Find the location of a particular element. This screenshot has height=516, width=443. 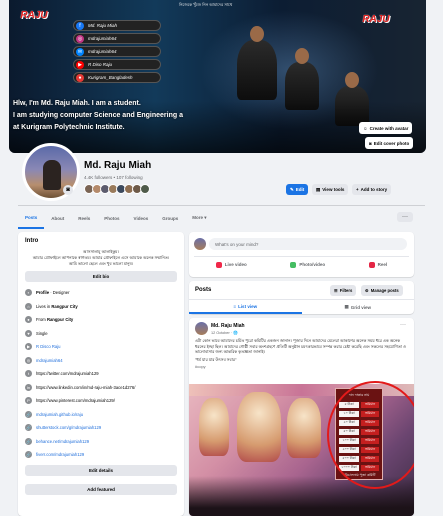

view-toggle: ≡ List view ▦ Grid view is located at coordinates (301, 306).